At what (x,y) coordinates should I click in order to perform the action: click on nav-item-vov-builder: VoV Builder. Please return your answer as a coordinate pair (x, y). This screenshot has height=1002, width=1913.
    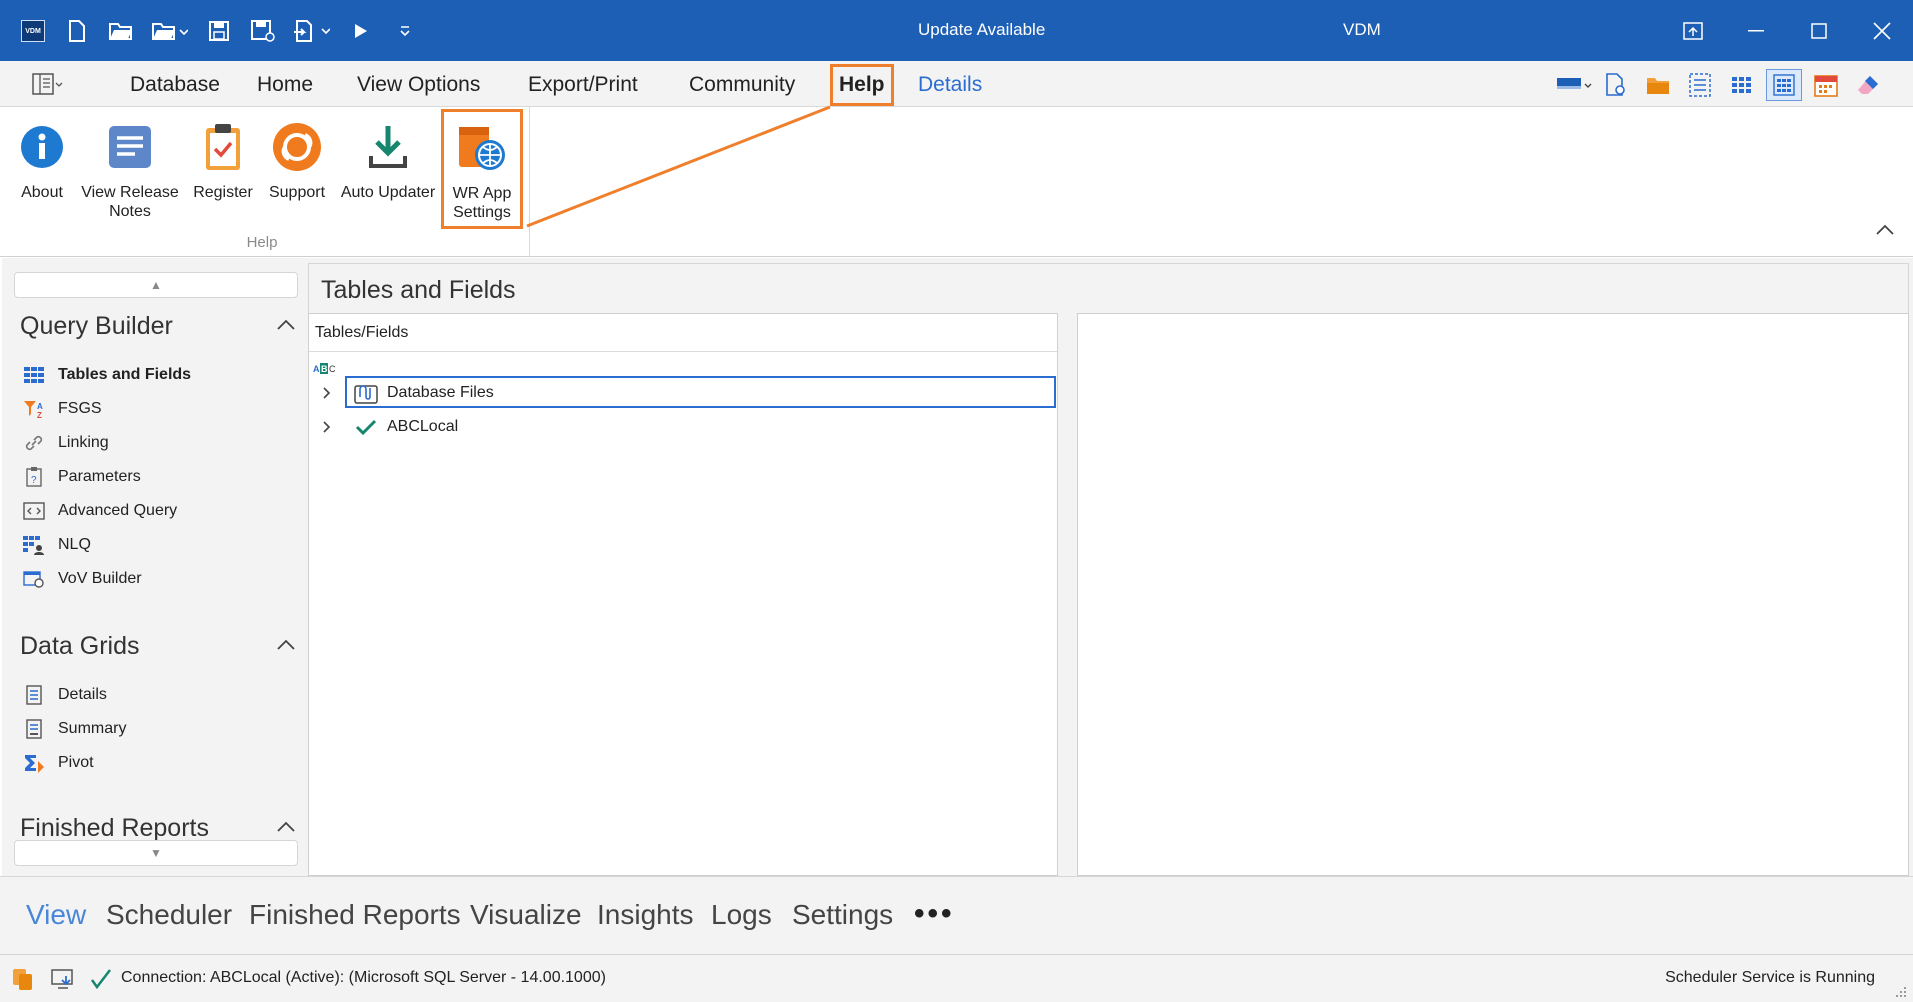
    Looking at the image, I should click on (82, 579).